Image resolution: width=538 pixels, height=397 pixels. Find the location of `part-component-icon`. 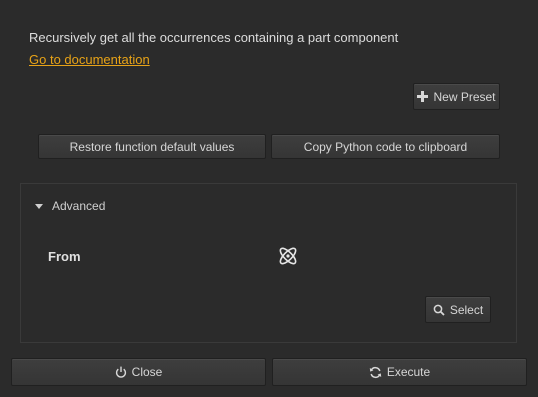

part-component-icon is located at coordinates (288, 256).